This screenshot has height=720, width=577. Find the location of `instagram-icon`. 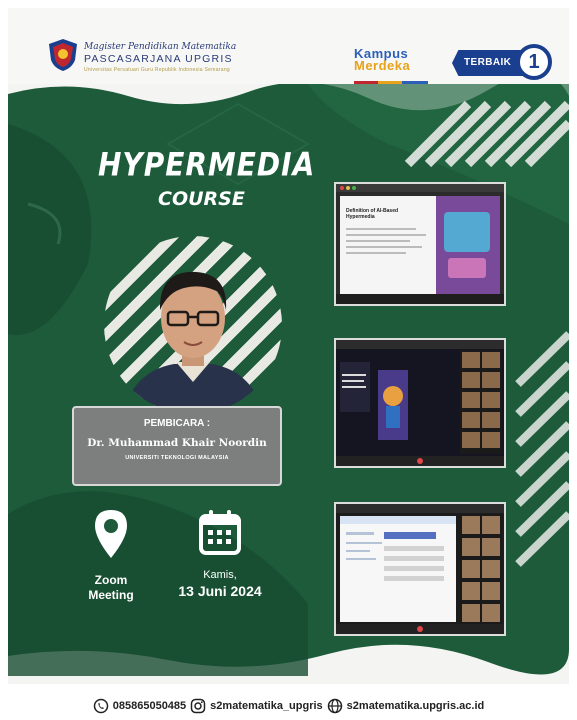

instagram-icon is located at coordinates (198, 706).